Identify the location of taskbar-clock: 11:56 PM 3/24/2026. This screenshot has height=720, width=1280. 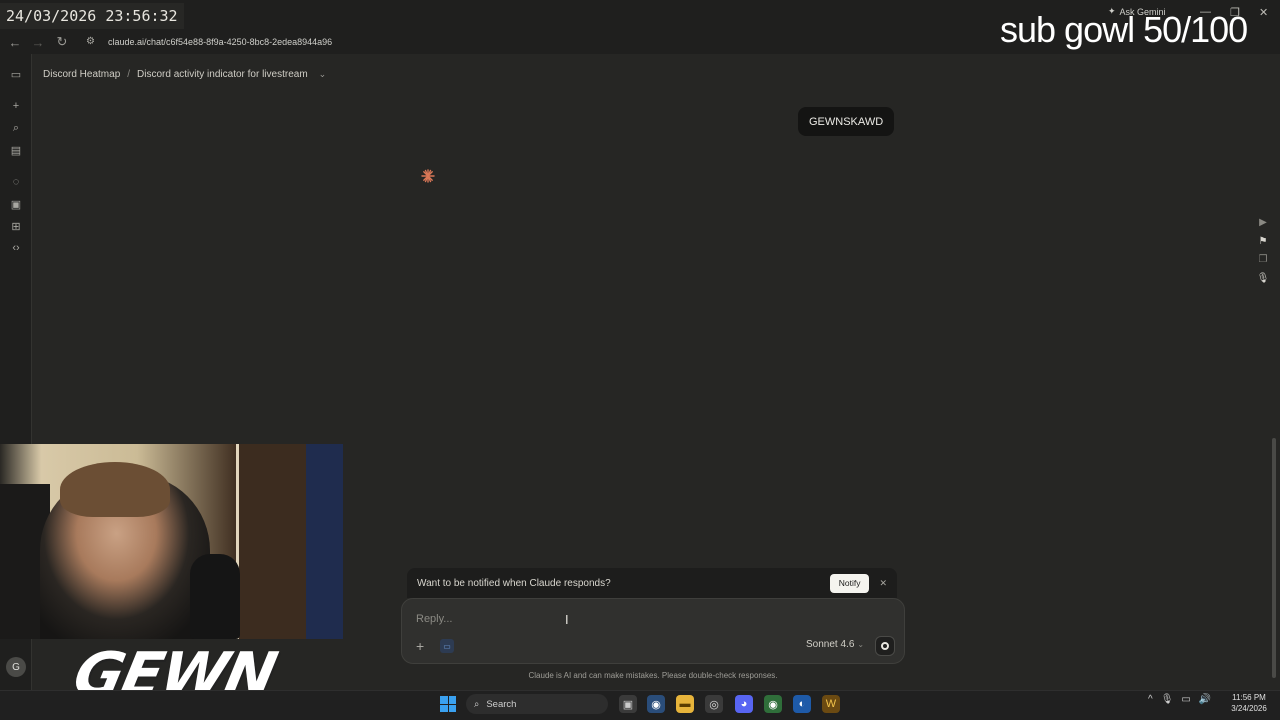
(1249, 703).